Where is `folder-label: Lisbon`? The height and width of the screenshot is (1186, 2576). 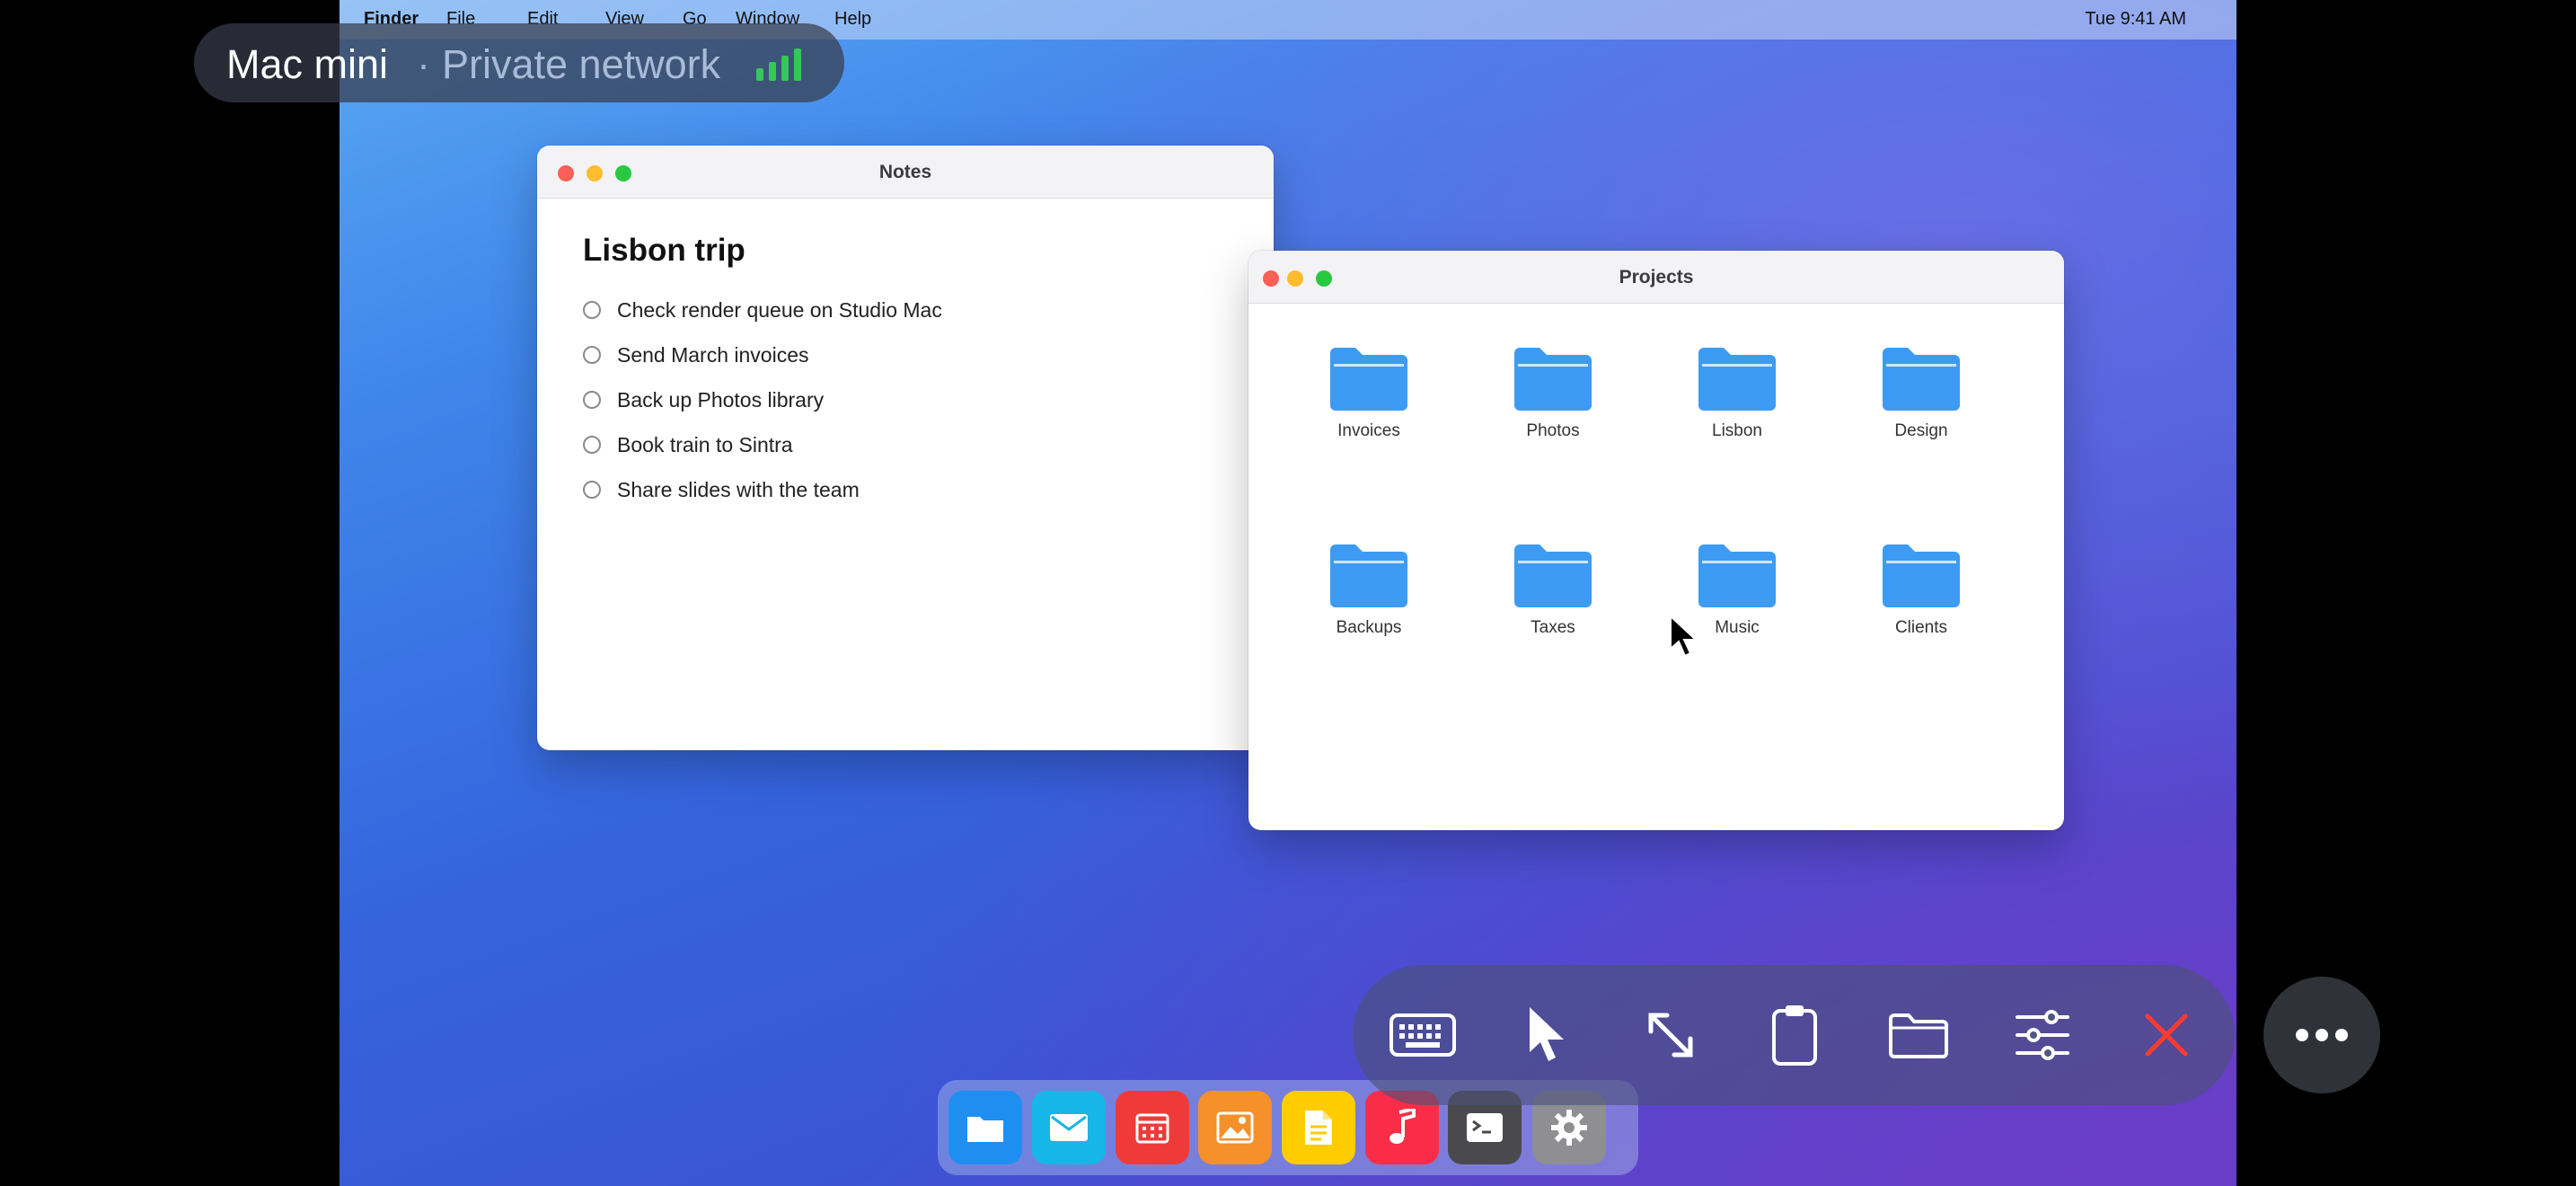
folder-label: Lisbon is located at coordinates (1737, 430).